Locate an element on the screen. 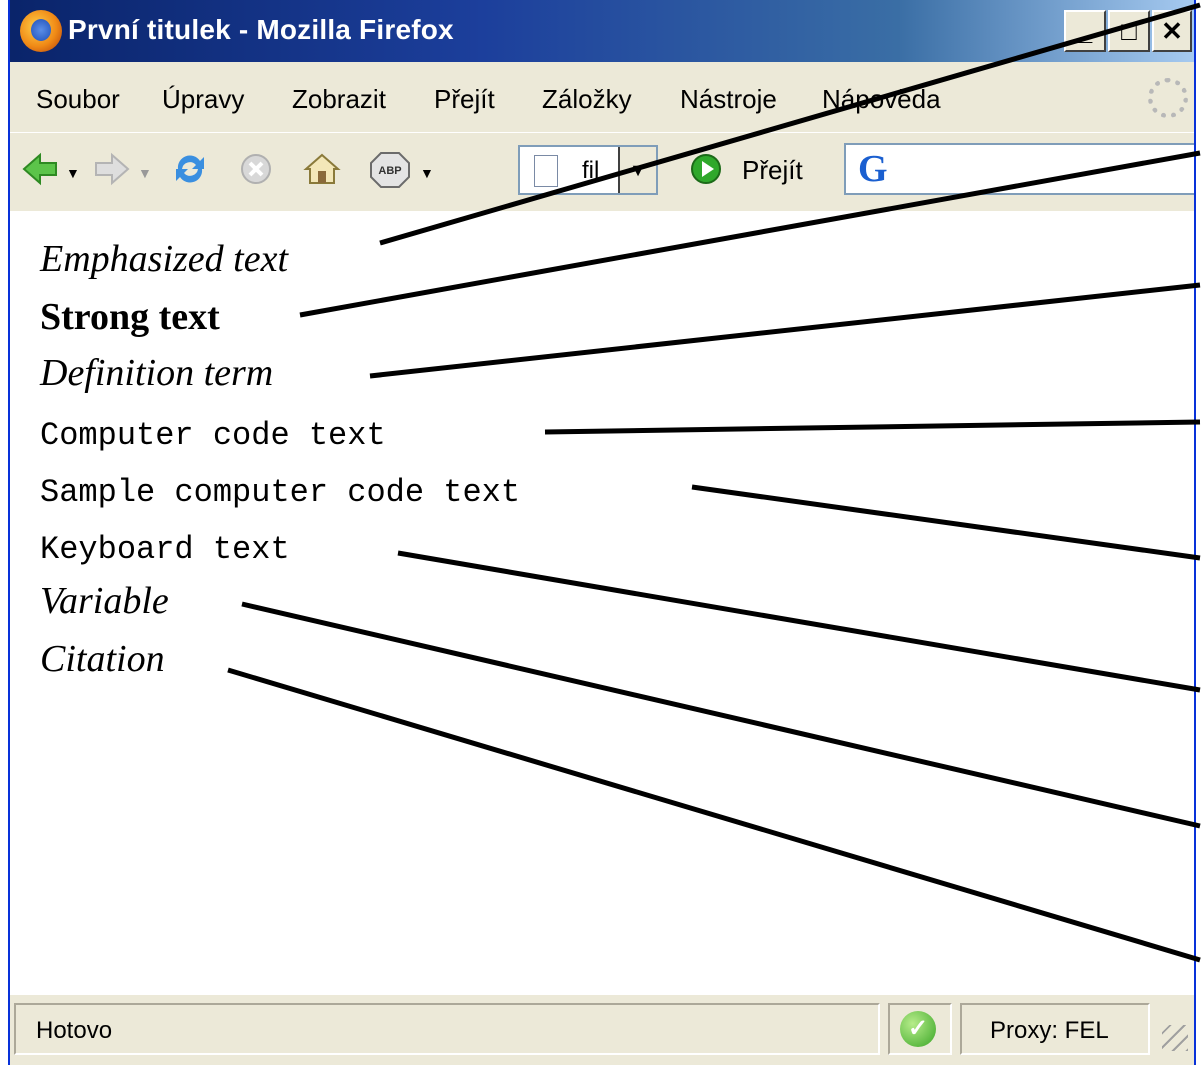 Image resolution: width=1203 pixels, height=1065 pixels. annotation-line-code is located at coordinates (872, 427).